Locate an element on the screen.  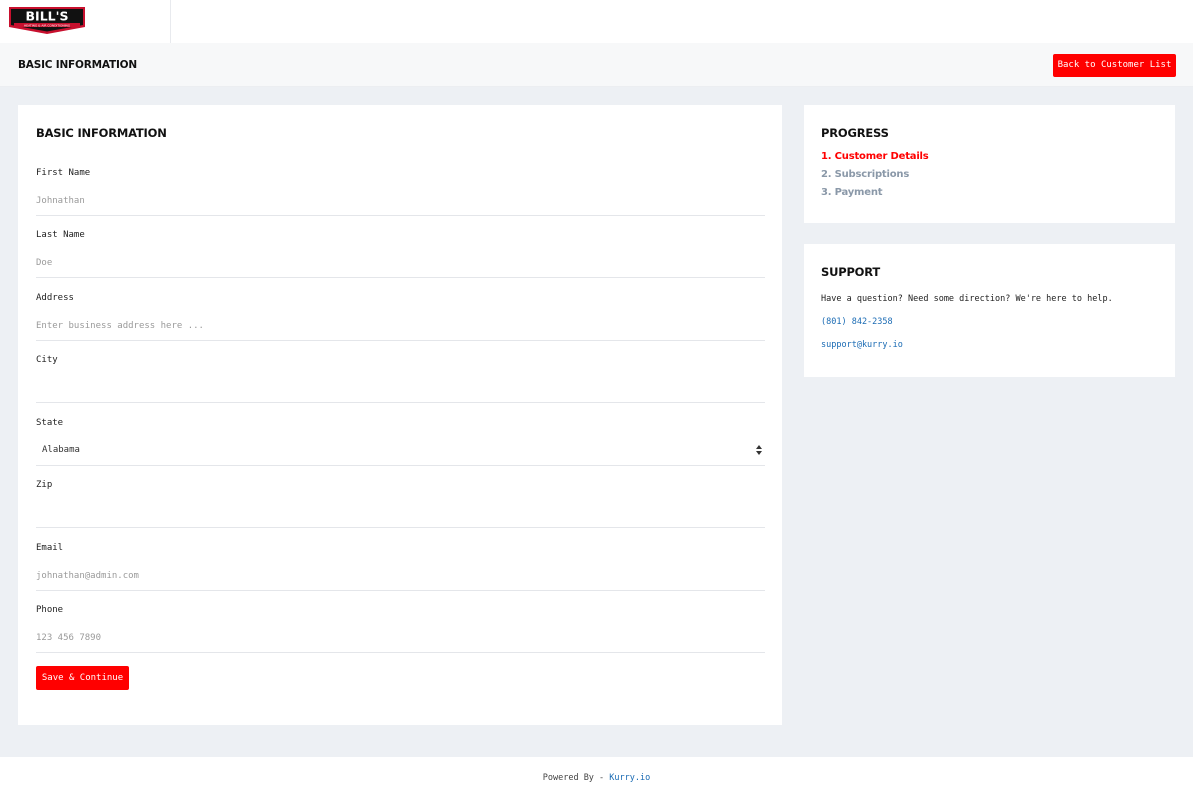
address-field: Address is located at coordinates (400, 324).